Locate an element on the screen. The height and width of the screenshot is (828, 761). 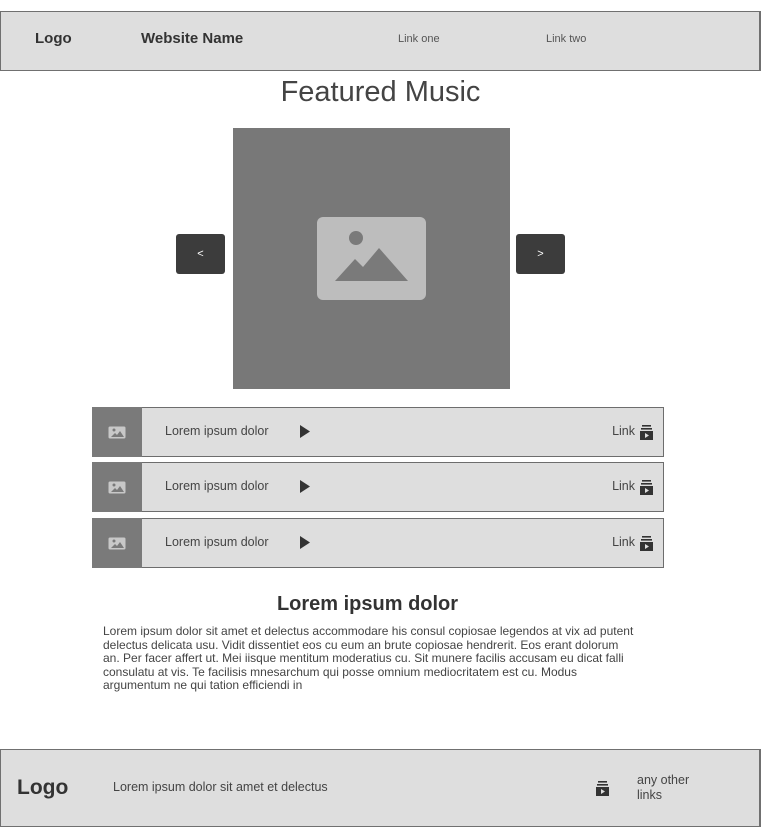
nav-link-two: Link two is located at coordinates (566, 39).